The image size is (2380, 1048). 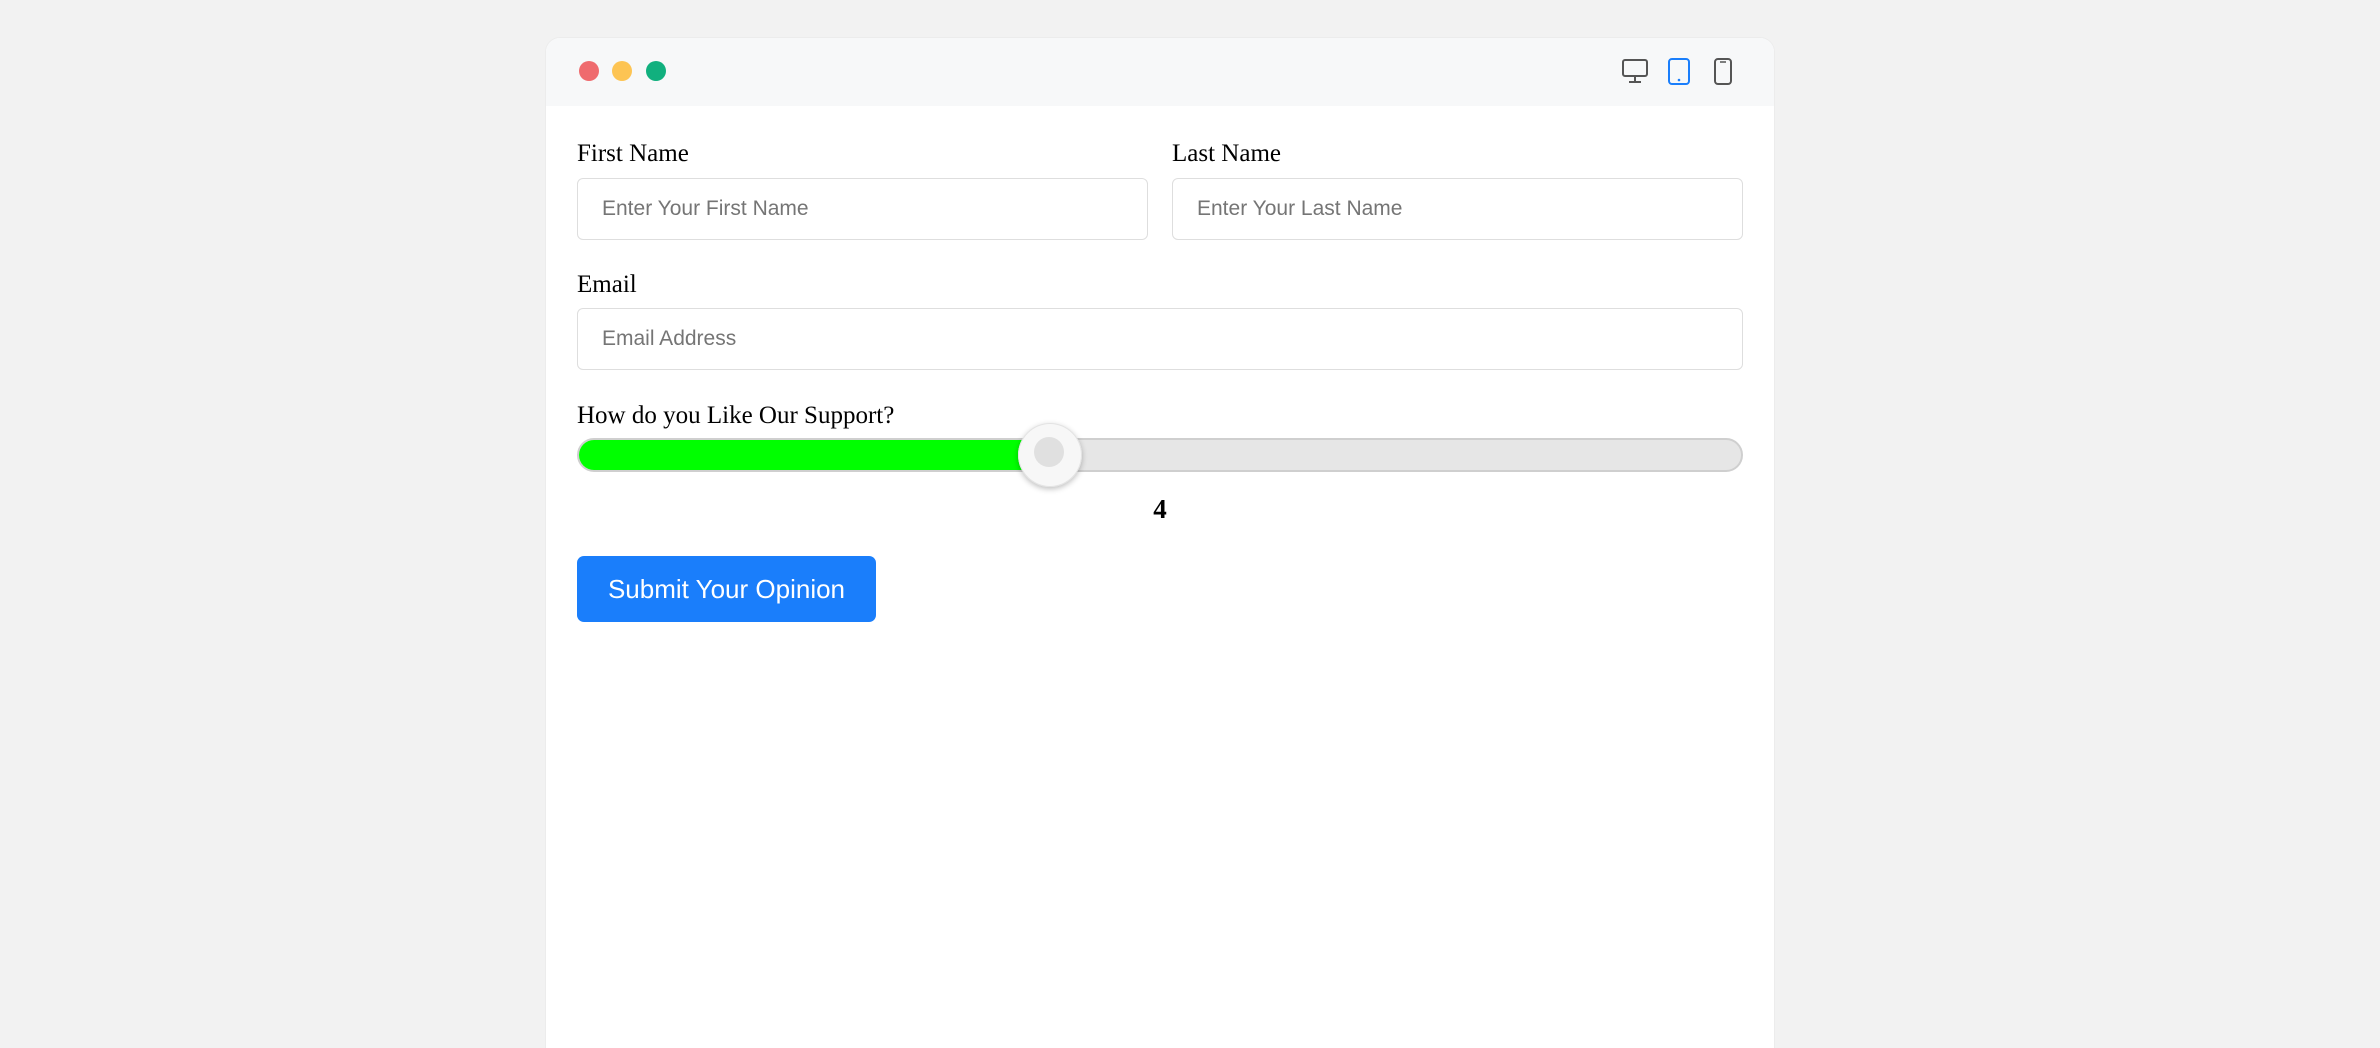 I want to click on slider-thumb, so click(x=1050, y=455).